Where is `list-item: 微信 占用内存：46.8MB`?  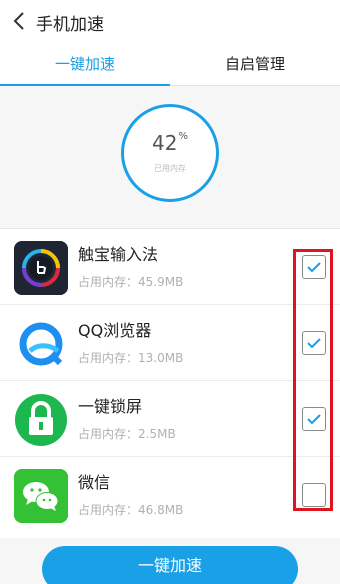 list-item: 微信 占用内存：46.8MB is located at coordinates (170, 495).